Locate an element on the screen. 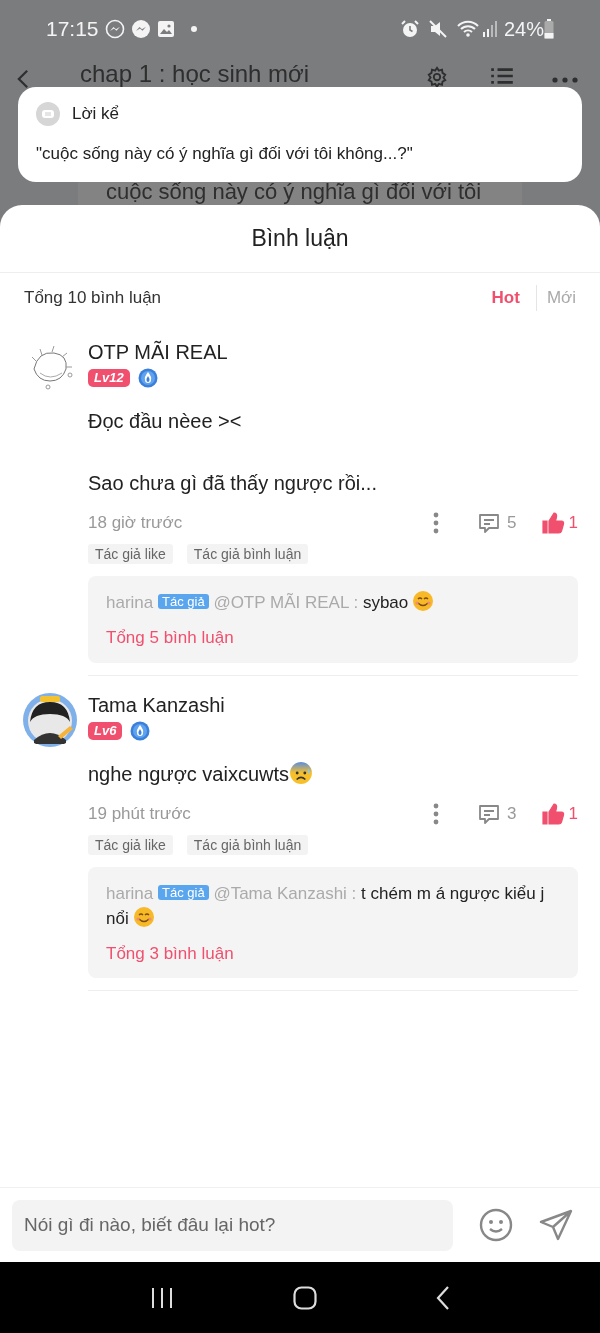  alarm-icon is located at coordinates (409, 29).